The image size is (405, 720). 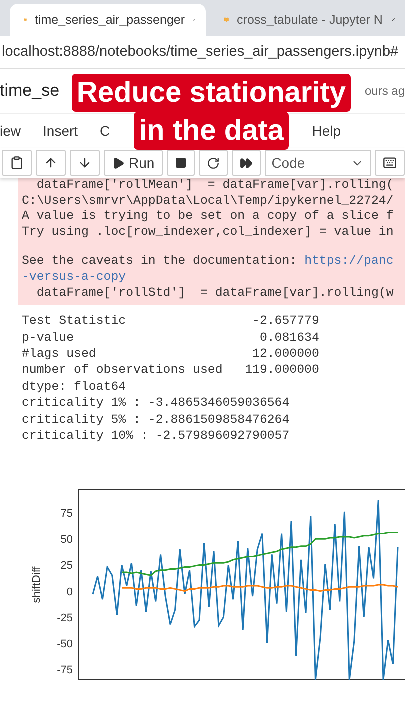 I want to click on stop-button, so click(x=180, y=163).